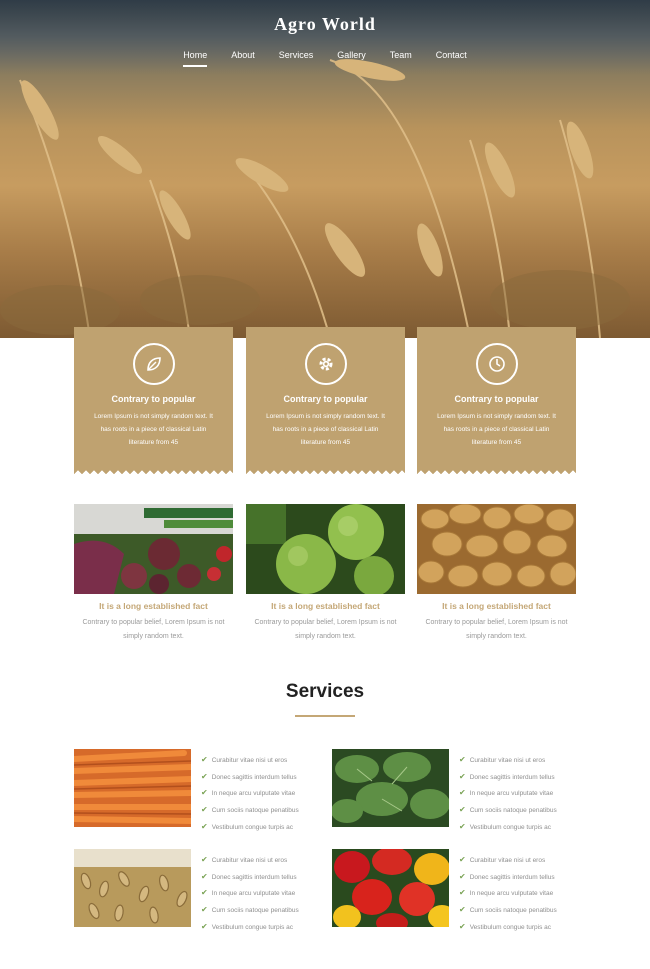 This screenshot has height=969, width=650. I want to click on beets-image, so click(153, 549).